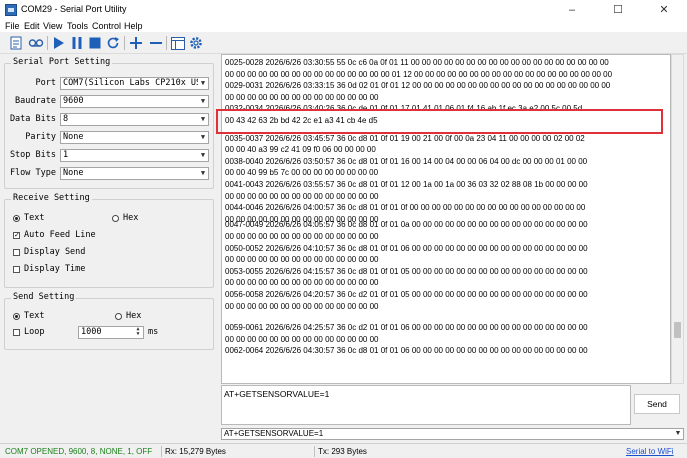  What do you see at coordinates (134, 155) in the screenshot?
I see `stop-bits-select: 1 ▼` at bounding box center [134, 155].